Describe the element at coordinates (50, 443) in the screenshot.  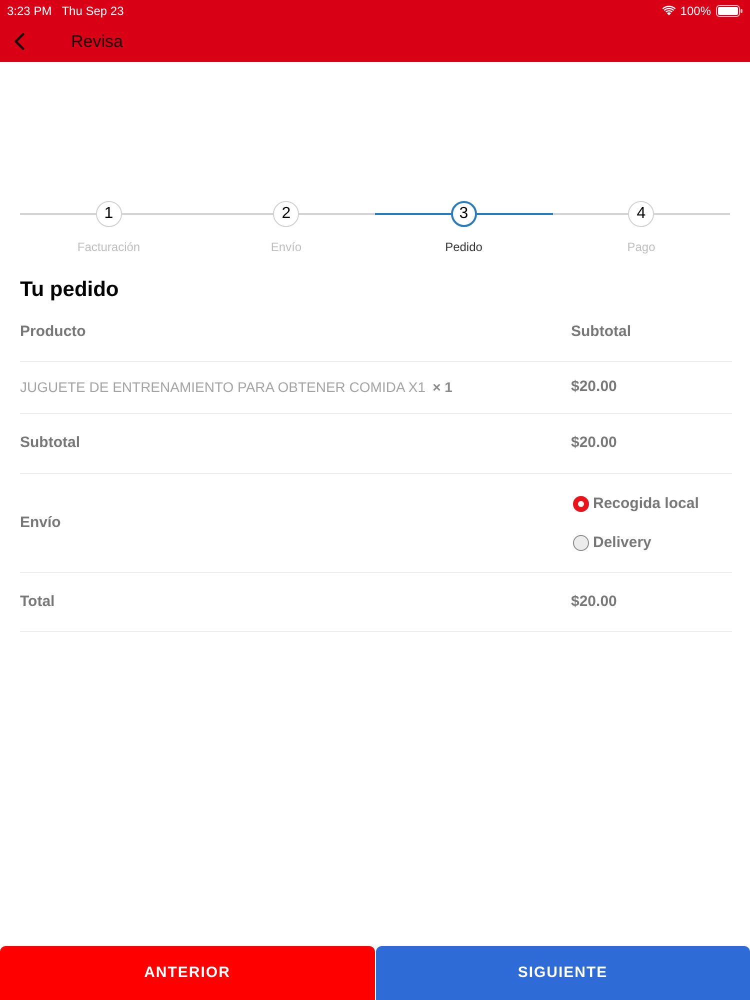
I see `subtotal-label: Subtotal` at that location.